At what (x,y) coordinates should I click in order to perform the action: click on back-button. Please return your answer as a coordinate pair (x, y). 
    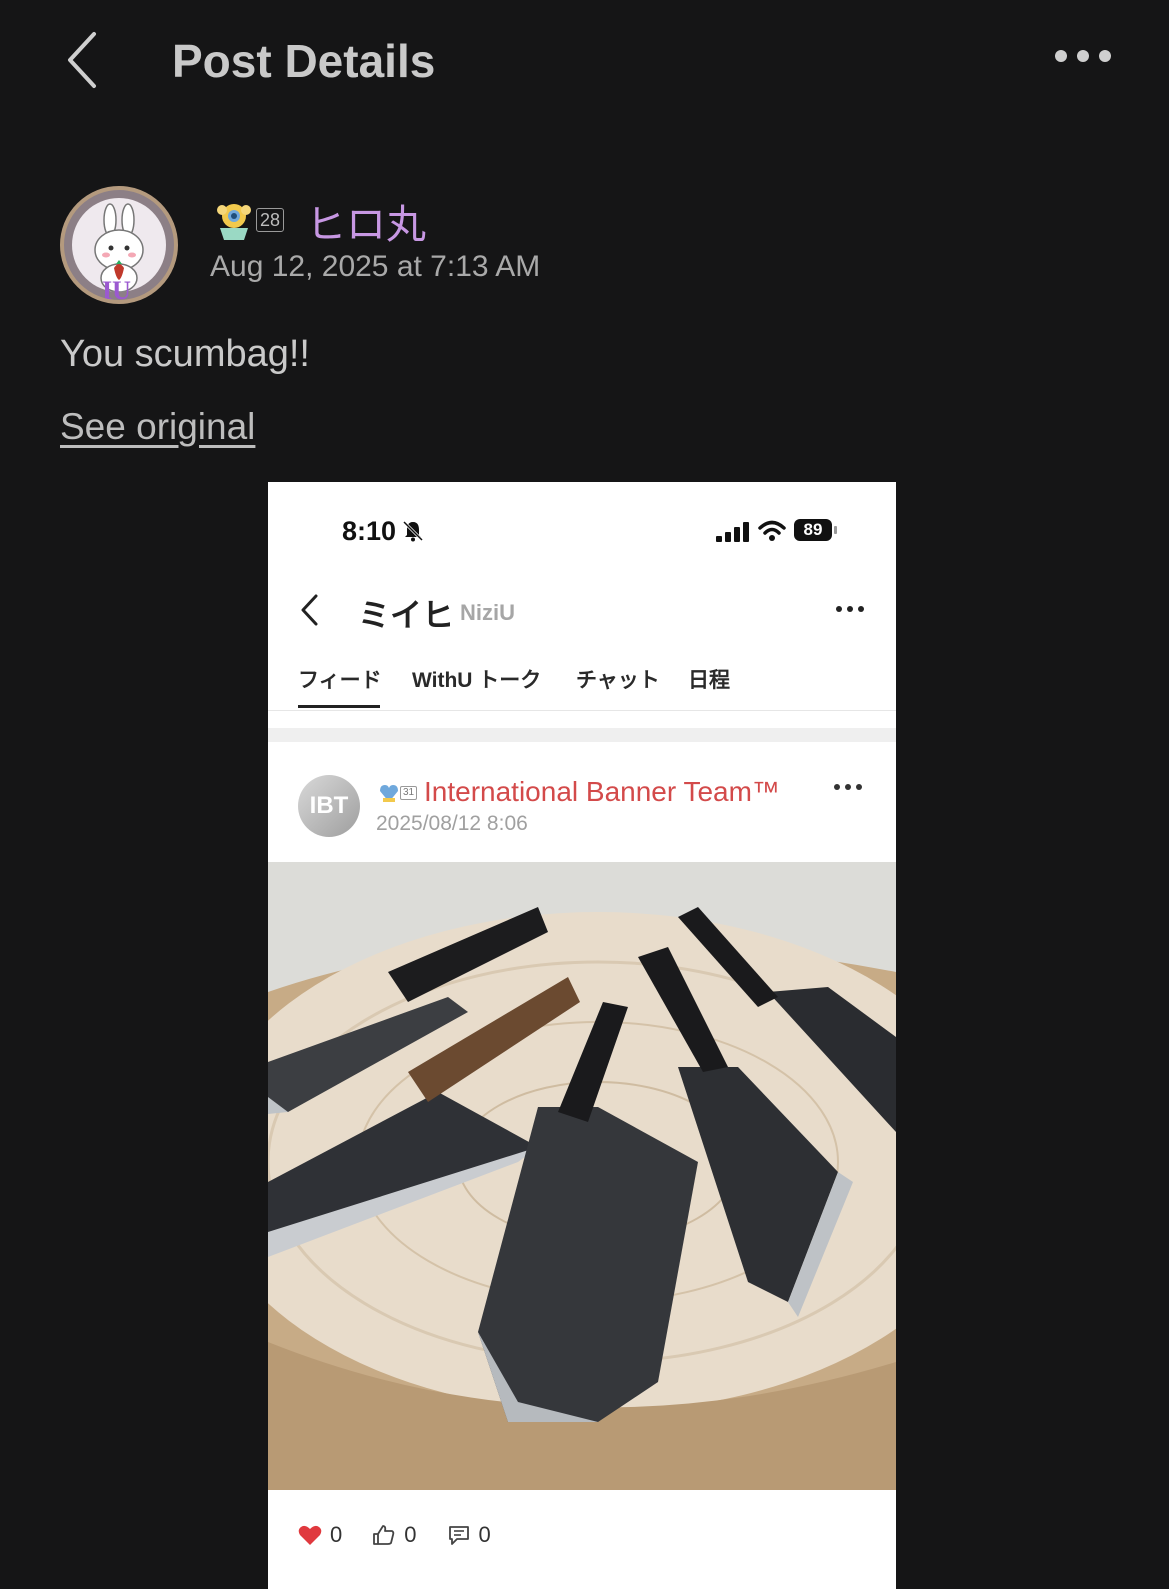
    Looking at the image, I should click on (84, 60).